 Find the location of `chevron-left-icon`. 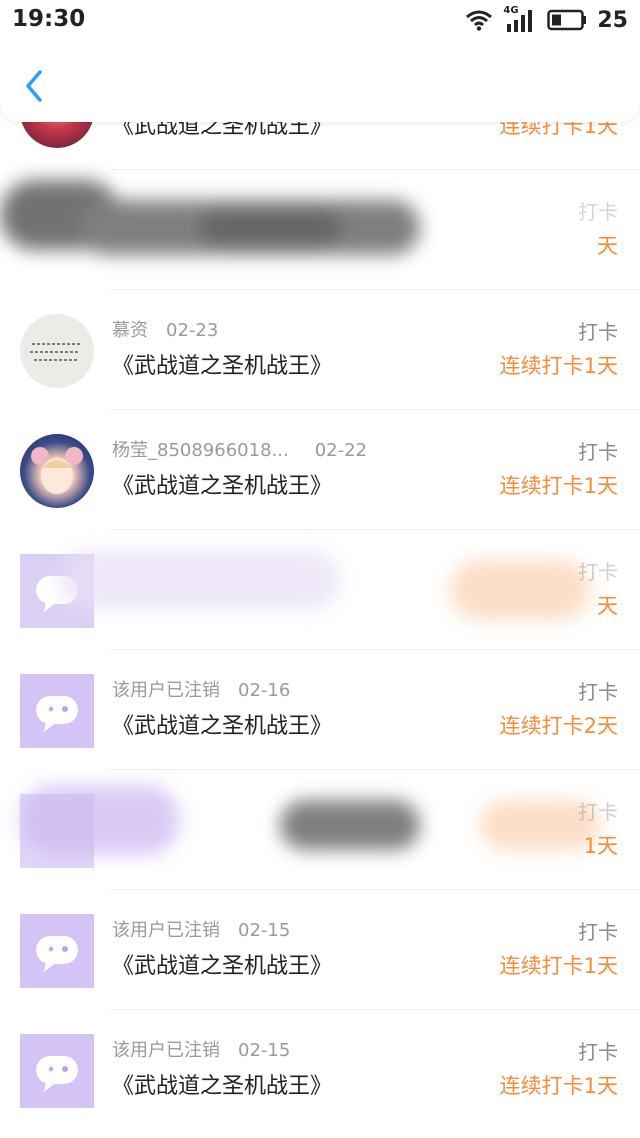

chevron-left-icon is located at coordinates (34, 86).